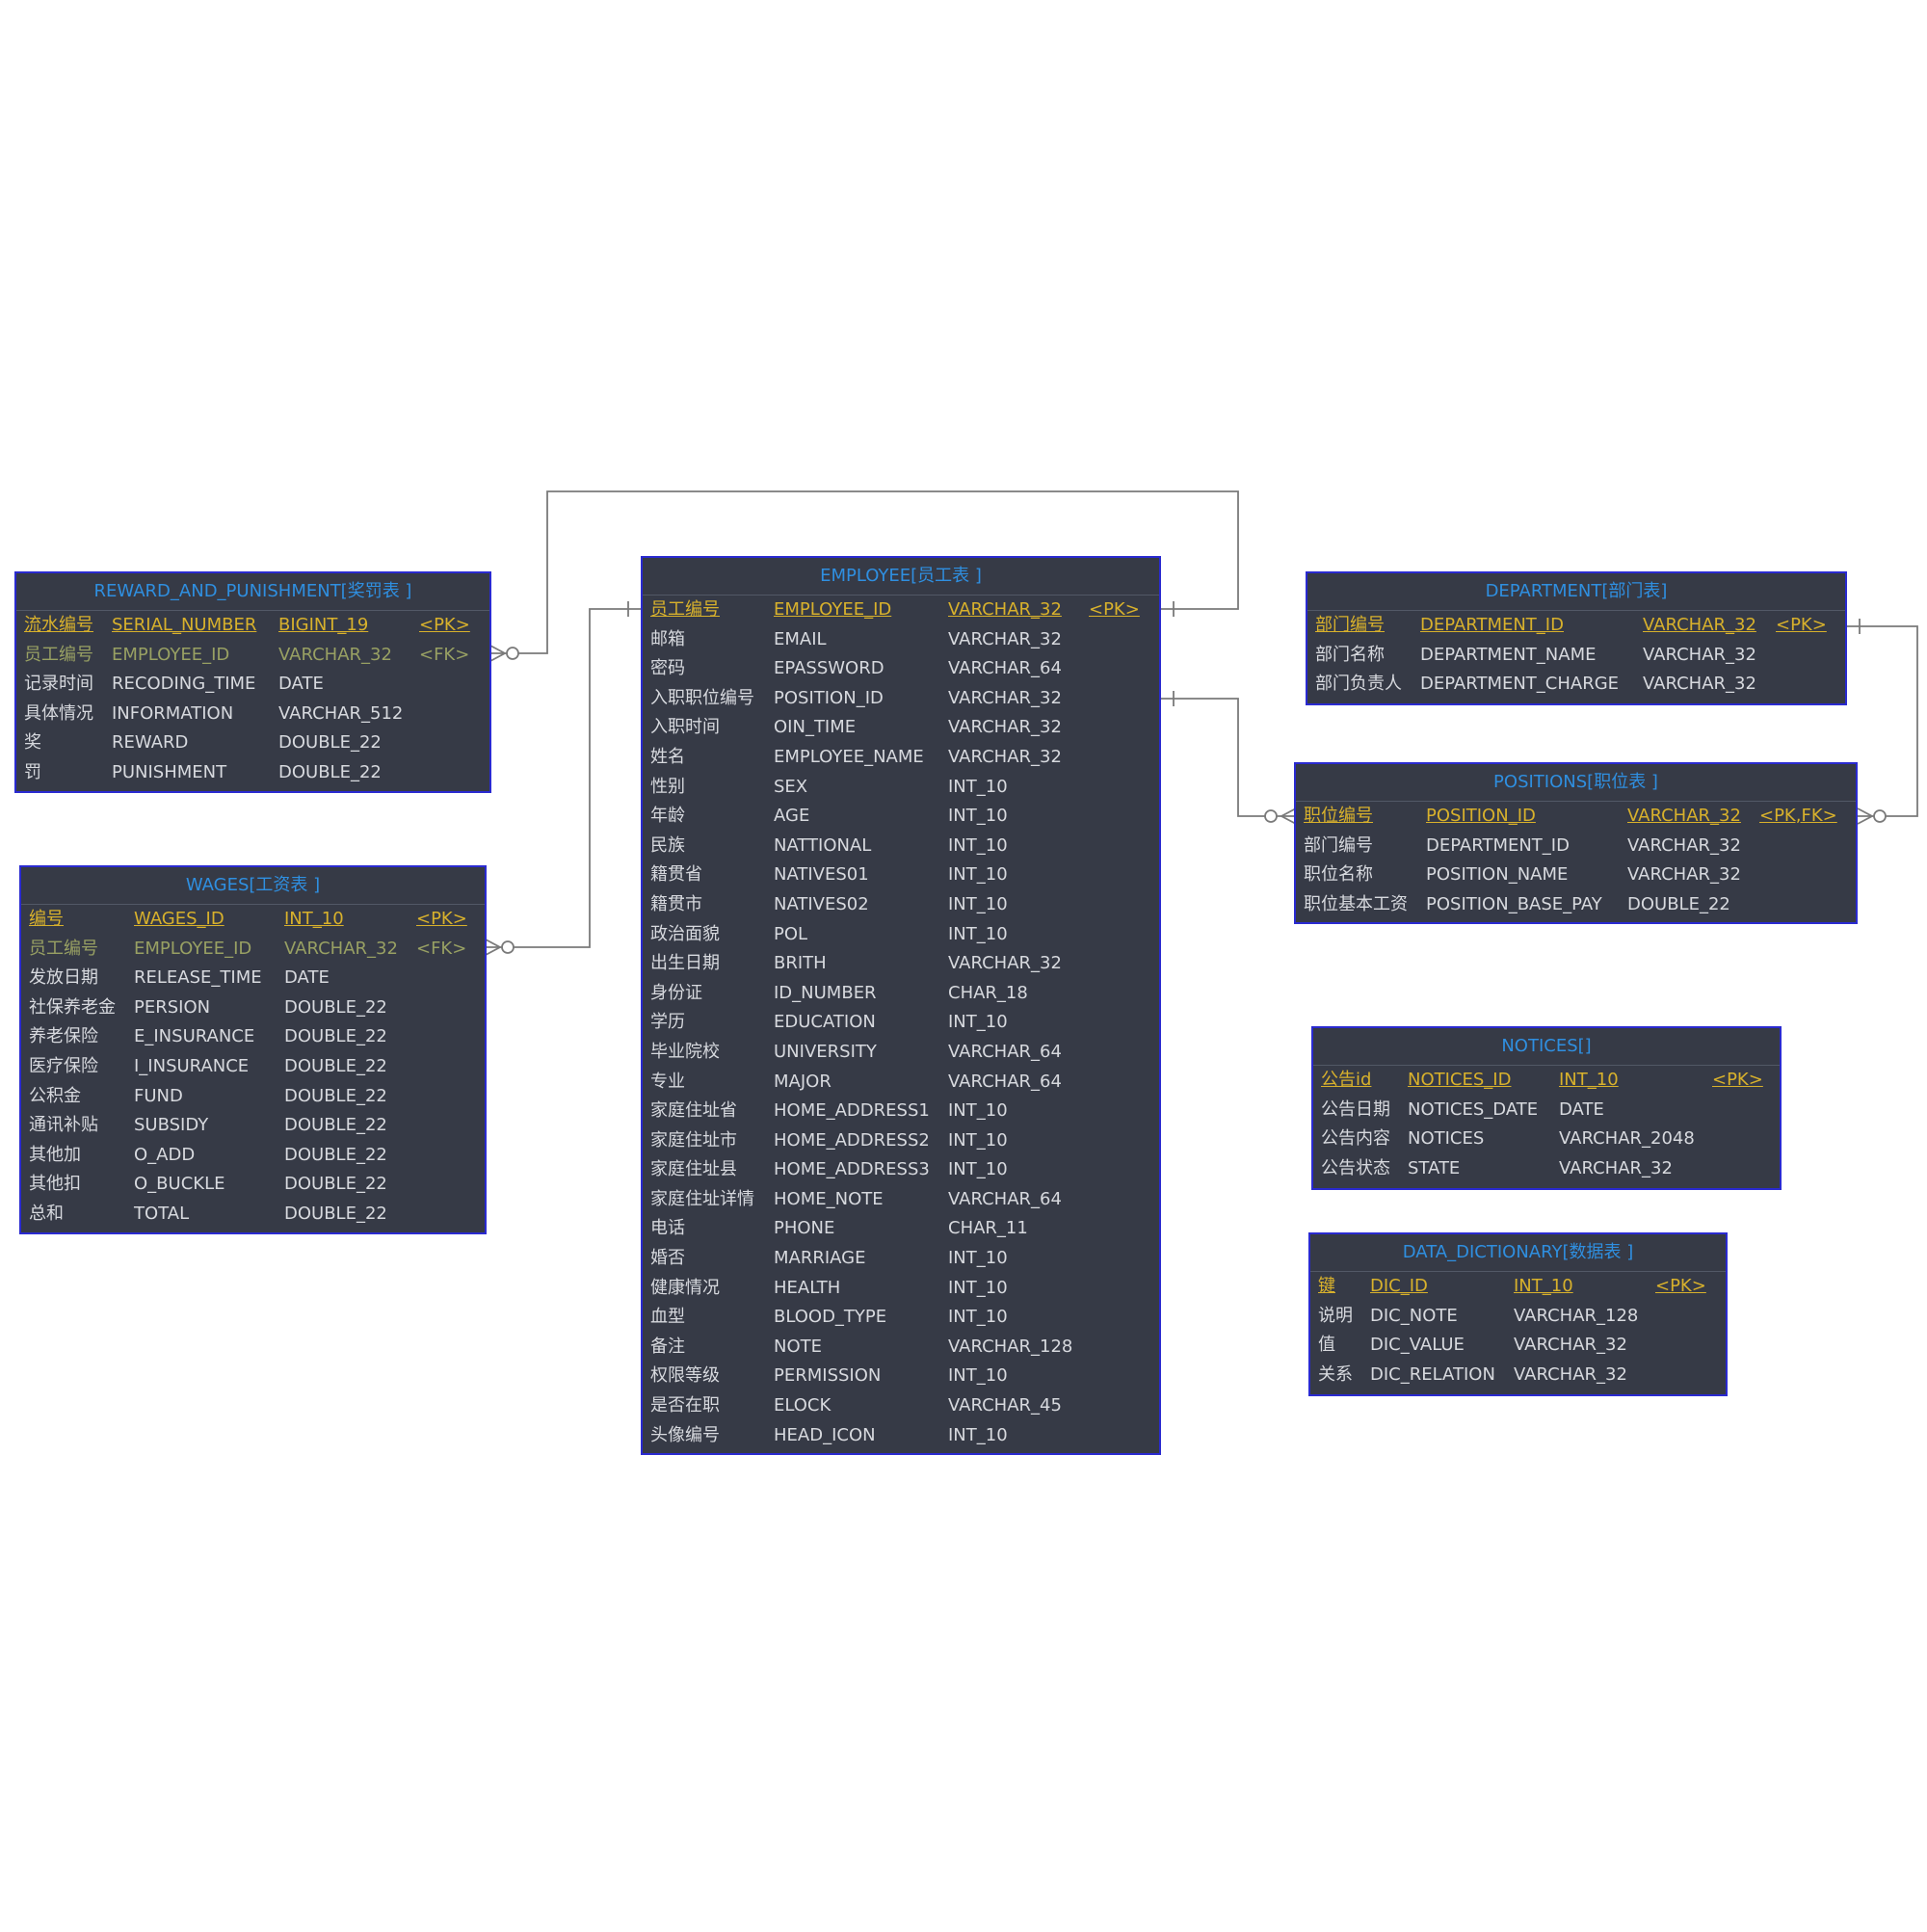  I want to click on column-name: DIC_ID, so click(1399, 1286).